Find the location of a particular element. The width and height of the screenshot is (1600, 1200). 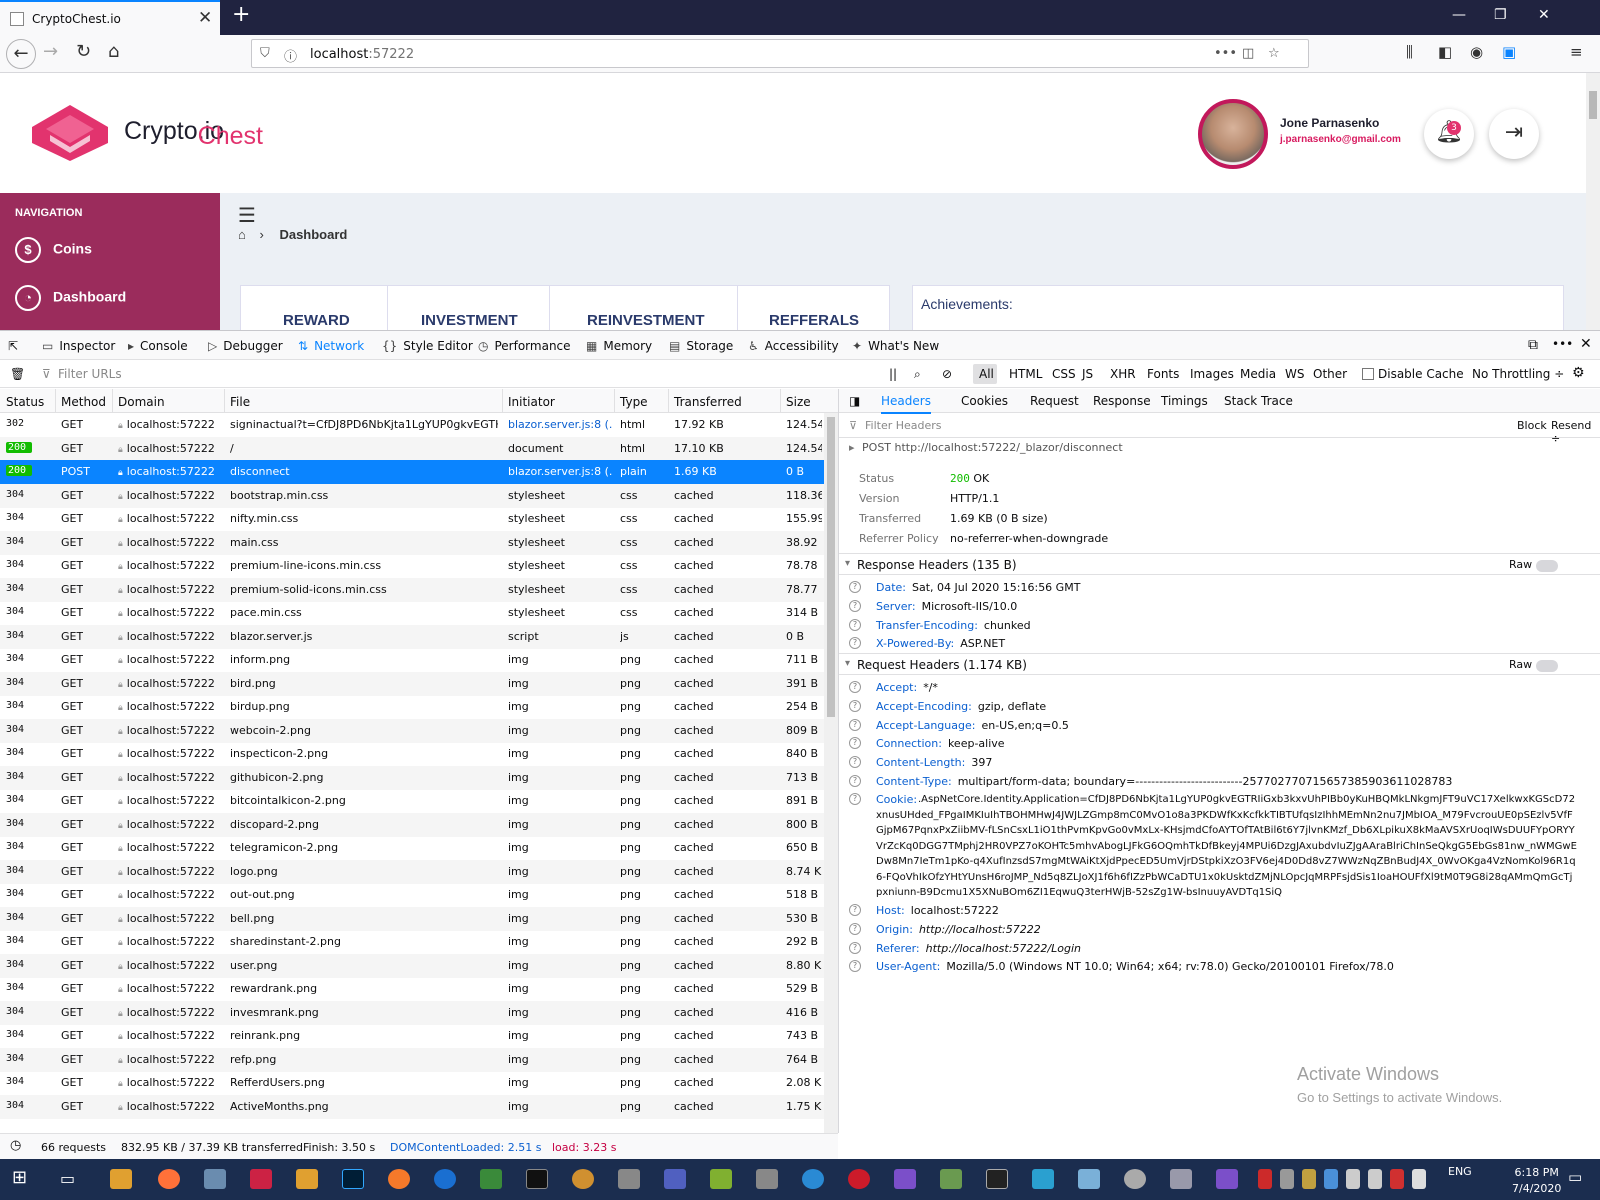

opera-icon is located at coordinates (859, 1179).